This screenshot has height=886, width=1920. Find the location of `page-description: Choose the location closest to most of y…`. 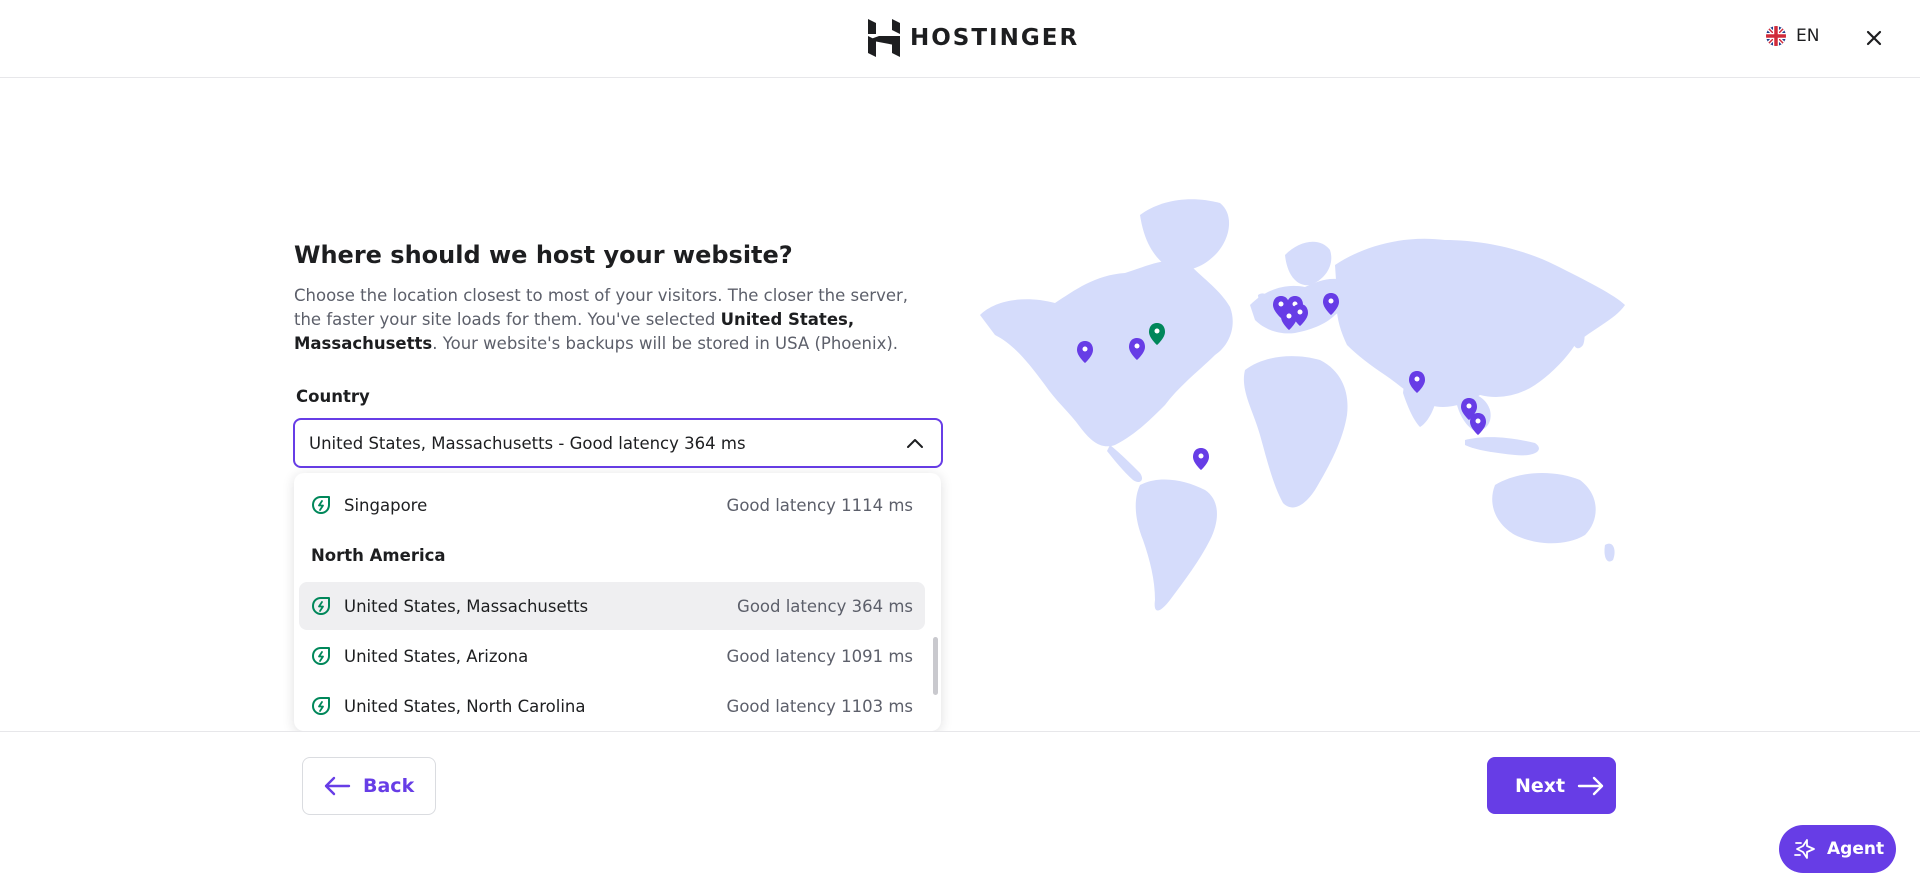

page-description: Choose the location closest to most of y… is located at coordinates (604, 320).